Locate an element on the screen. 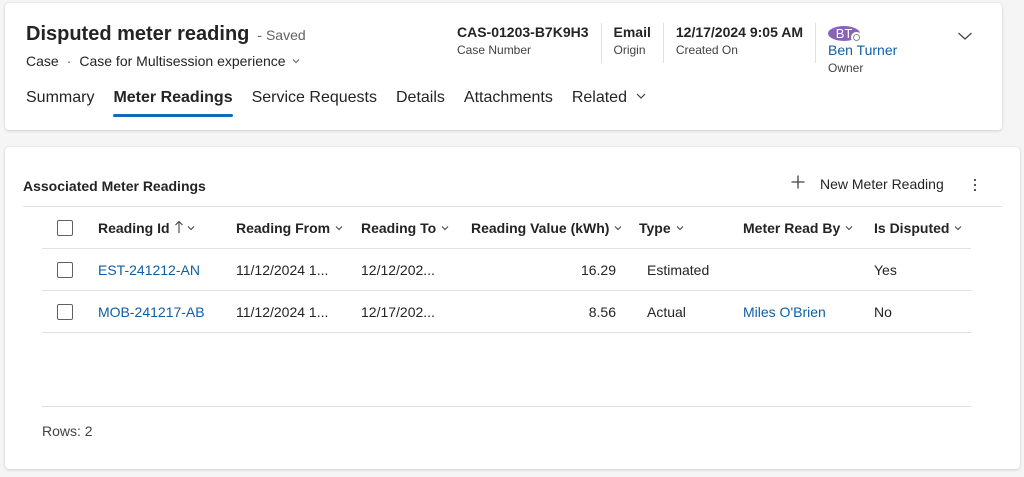  column-header-reading-value: Reading Value (kWh) is located at coordinates (547, 228).